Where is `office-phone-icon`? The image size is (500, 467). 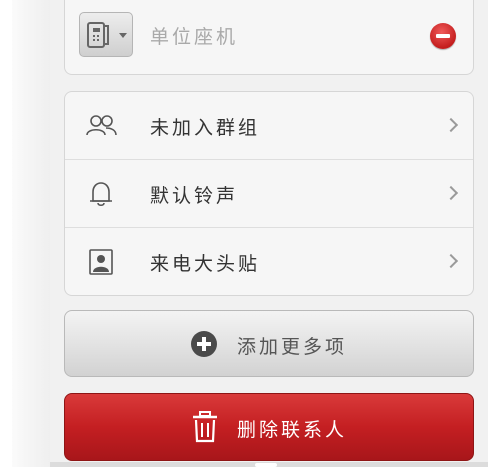
office-phone-icon is located at coordinates (98, 35).